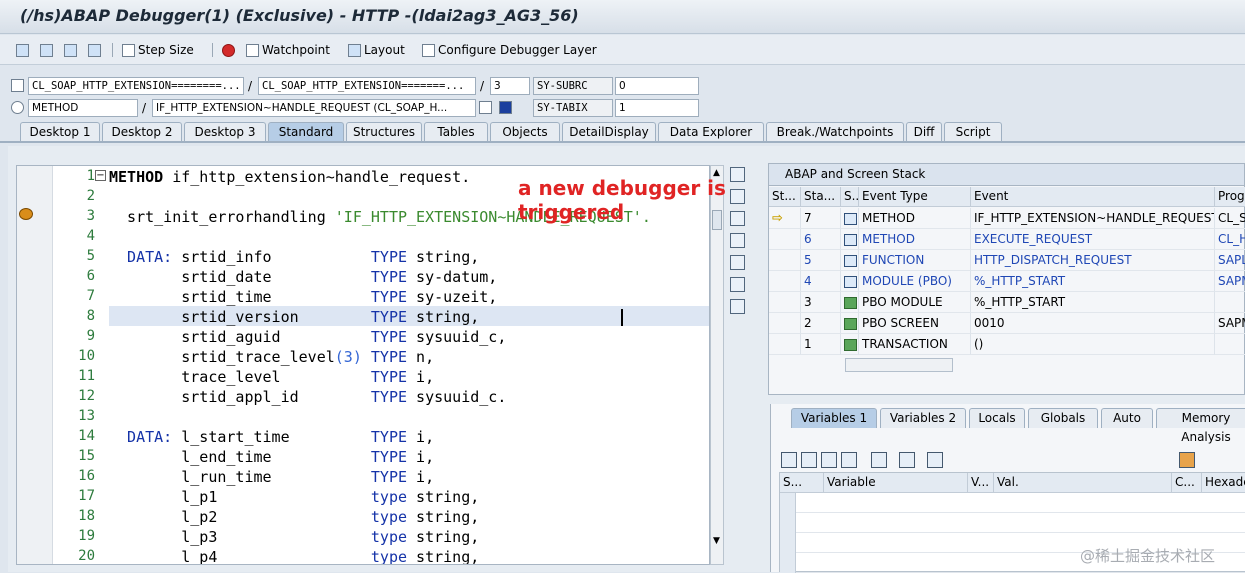  I want to click on breakpoint-icon, so click(26, 214).